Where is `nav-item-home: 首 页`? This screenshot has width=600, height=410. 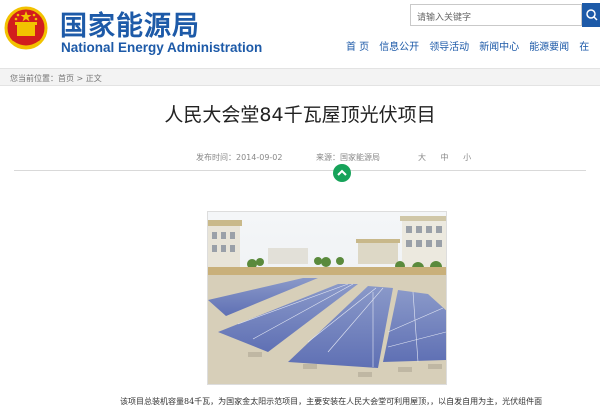 nav-item-home: 首 页 is located at coordinates (357, 46).